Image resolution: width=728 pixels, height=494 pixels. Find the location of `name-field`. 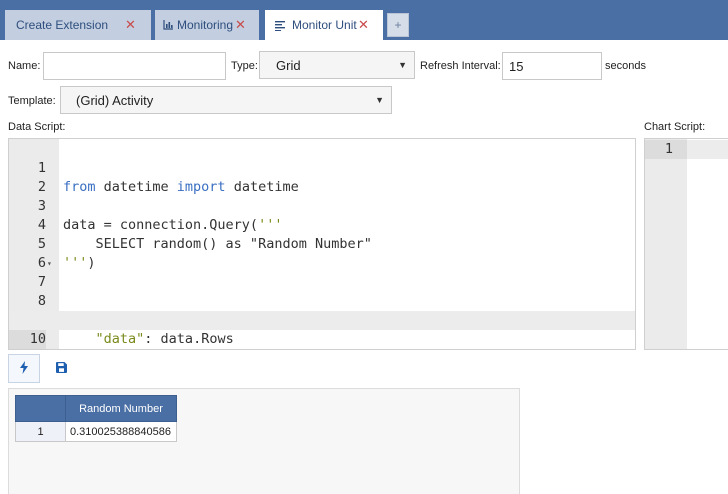

name-field is located at coordinates (134, 66).